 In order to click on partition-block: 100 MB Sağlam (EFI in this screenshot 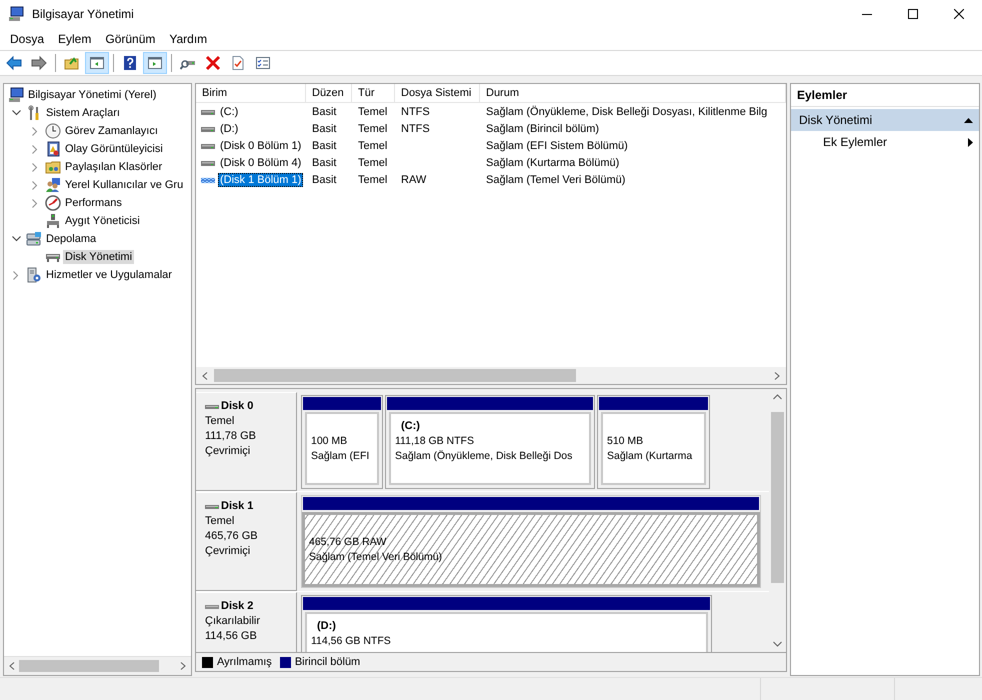, I will do `click(342, 442)`.